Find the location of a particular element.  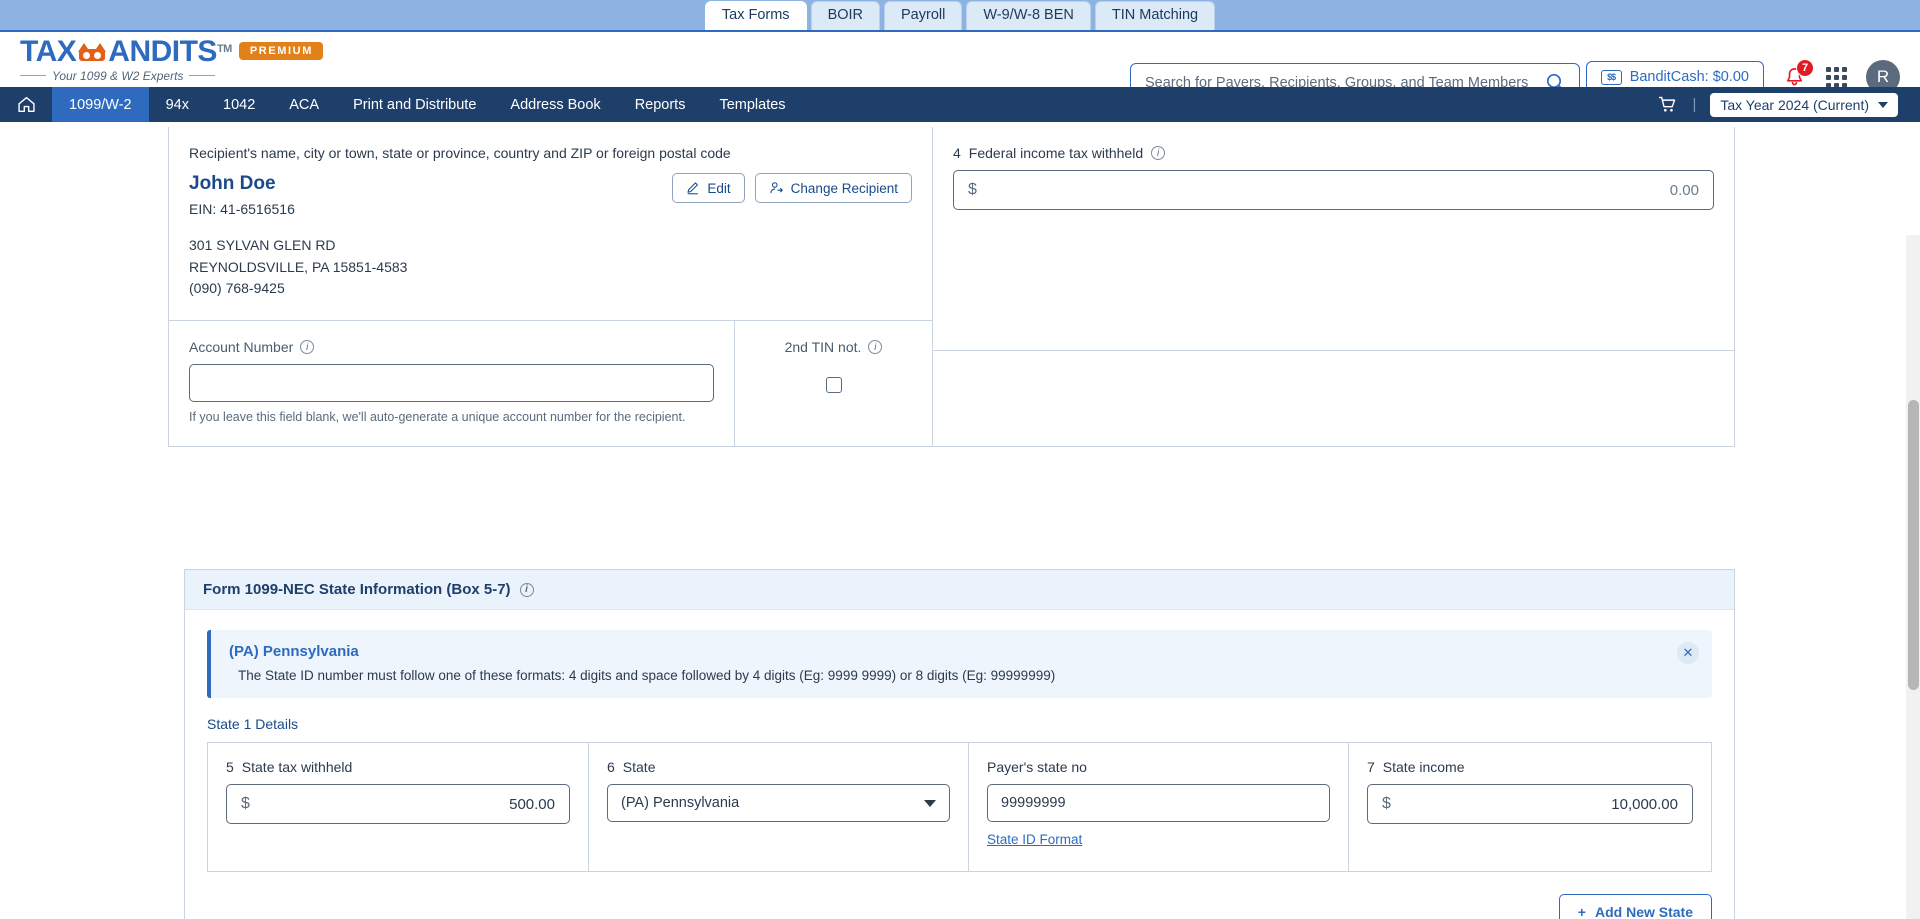

product-tab-boir: BOIR is located at coordinates (845, 15).